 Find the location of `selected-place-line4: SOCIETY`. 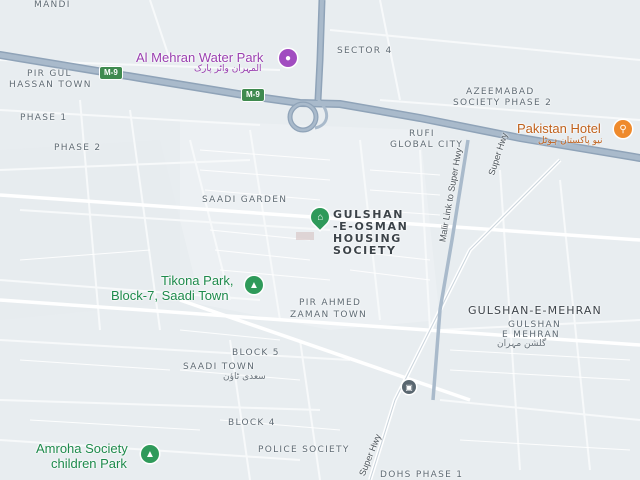

selected-place-line4: SOCIETY is located at coordinates (365, 250).